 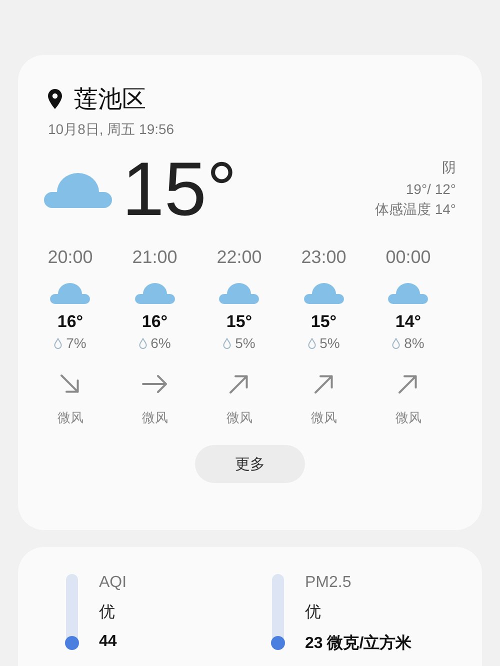 What do you see at coordinates (358, 643) in the screenshot?
I see `metric-value: 23 微克/立方米` at bounding box center [358, 643].